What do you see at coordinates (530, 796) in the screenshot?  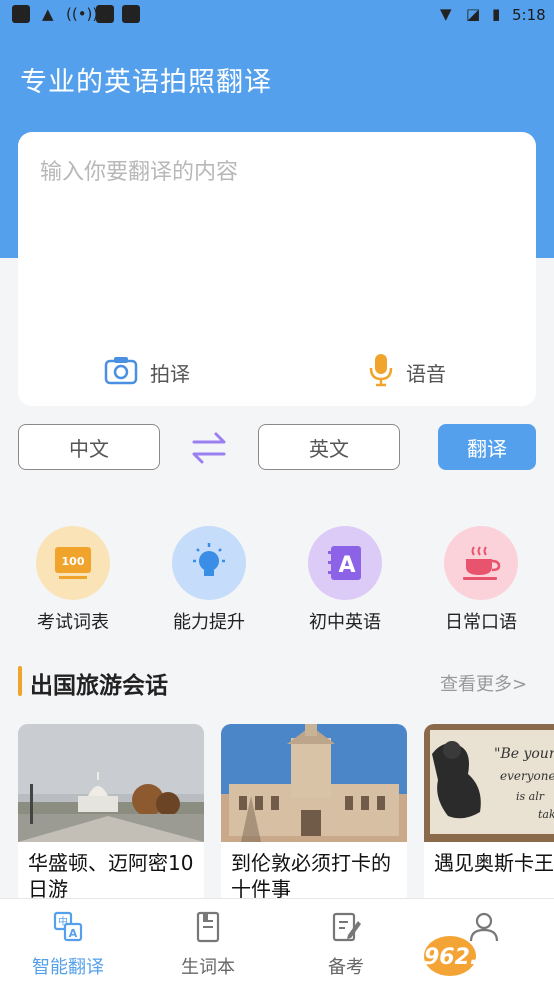 I see `svg-text: is alr` at bounding box center [530, 796].